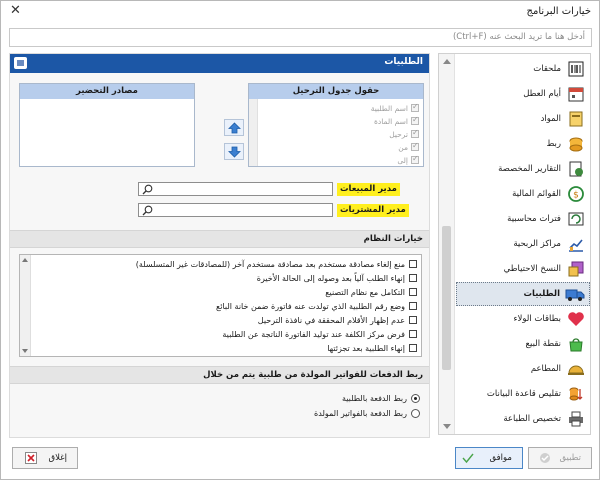  Describe the element at coordinates (30, 458) in the screenshot. I see `close-red-icon` at that location.